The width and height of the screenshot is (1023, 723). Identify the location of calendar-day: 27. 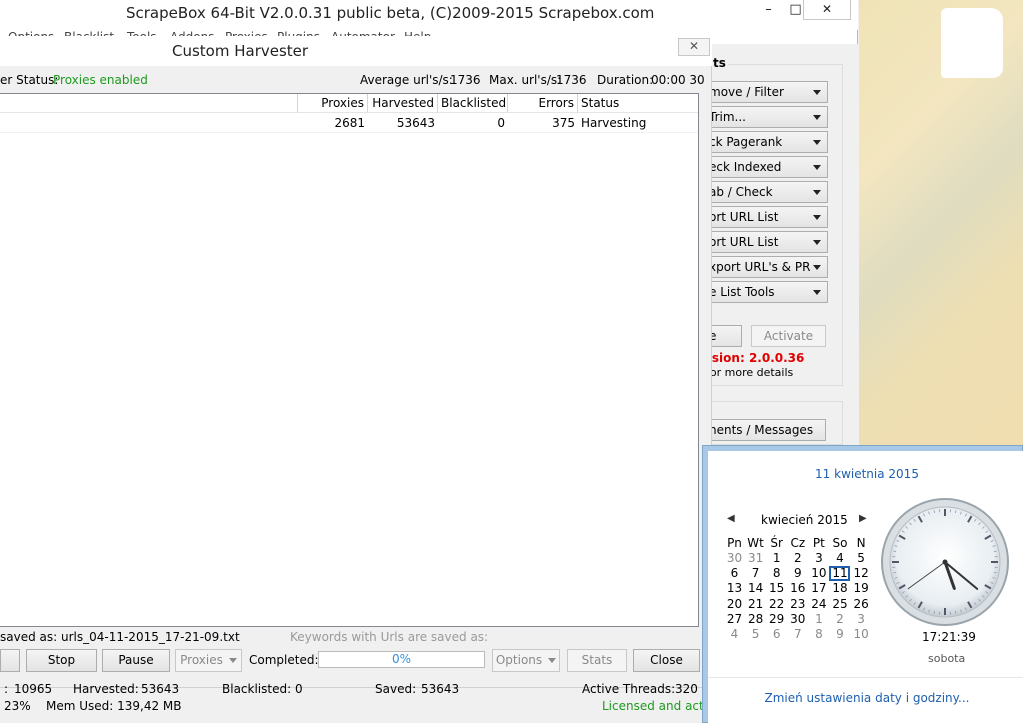
(734, 619).